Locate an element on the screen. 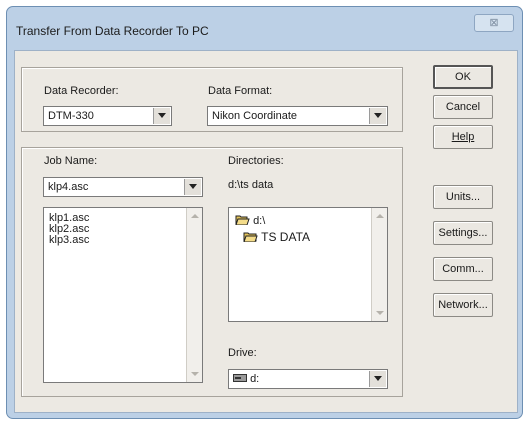  job-name-dropdown-arrow is located at coordinates (192, 187).